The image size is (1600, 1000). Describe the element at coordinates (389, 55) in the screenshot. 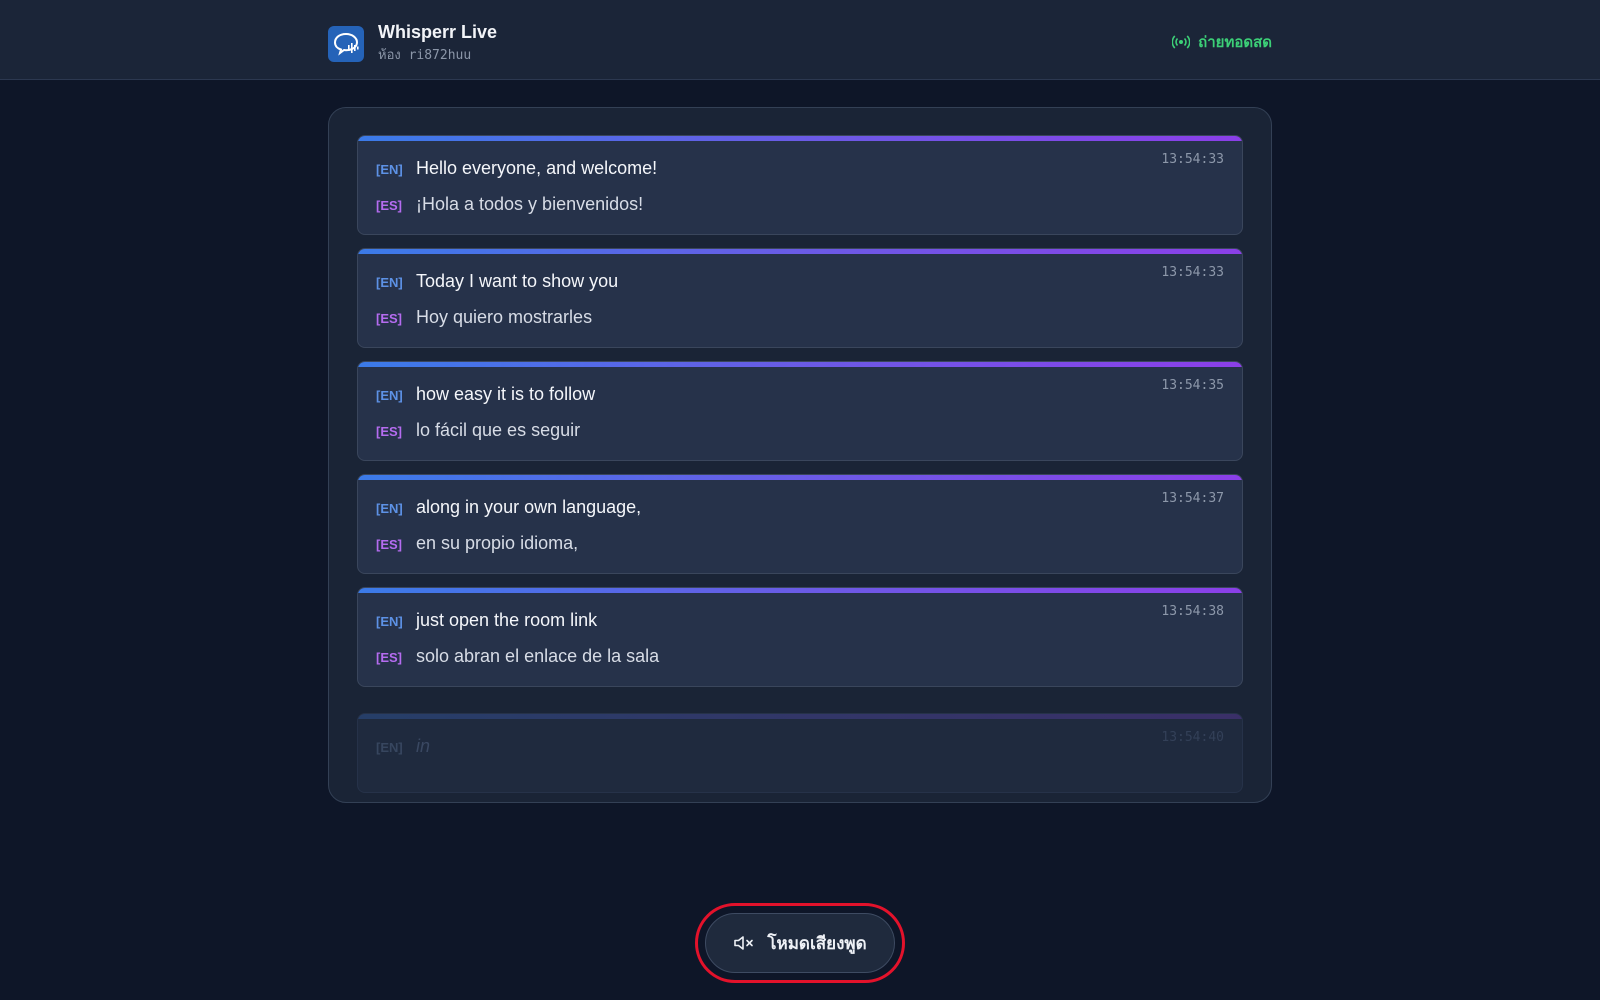

I see `room-prefix: ห้อง` at that location.